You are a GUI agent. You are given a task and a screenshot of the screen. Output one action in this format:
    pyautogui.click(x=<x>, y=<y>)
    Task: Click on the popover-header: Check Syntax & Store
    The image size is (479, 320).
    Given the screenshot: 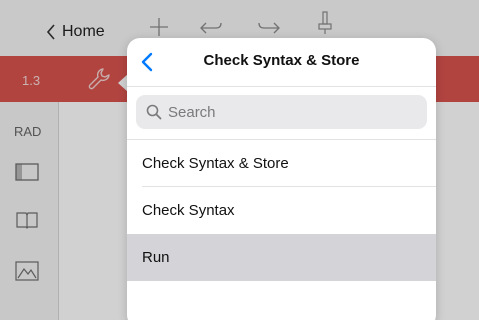 What is the action you would take?
    pyautogui.click(x=281, y=62)
    